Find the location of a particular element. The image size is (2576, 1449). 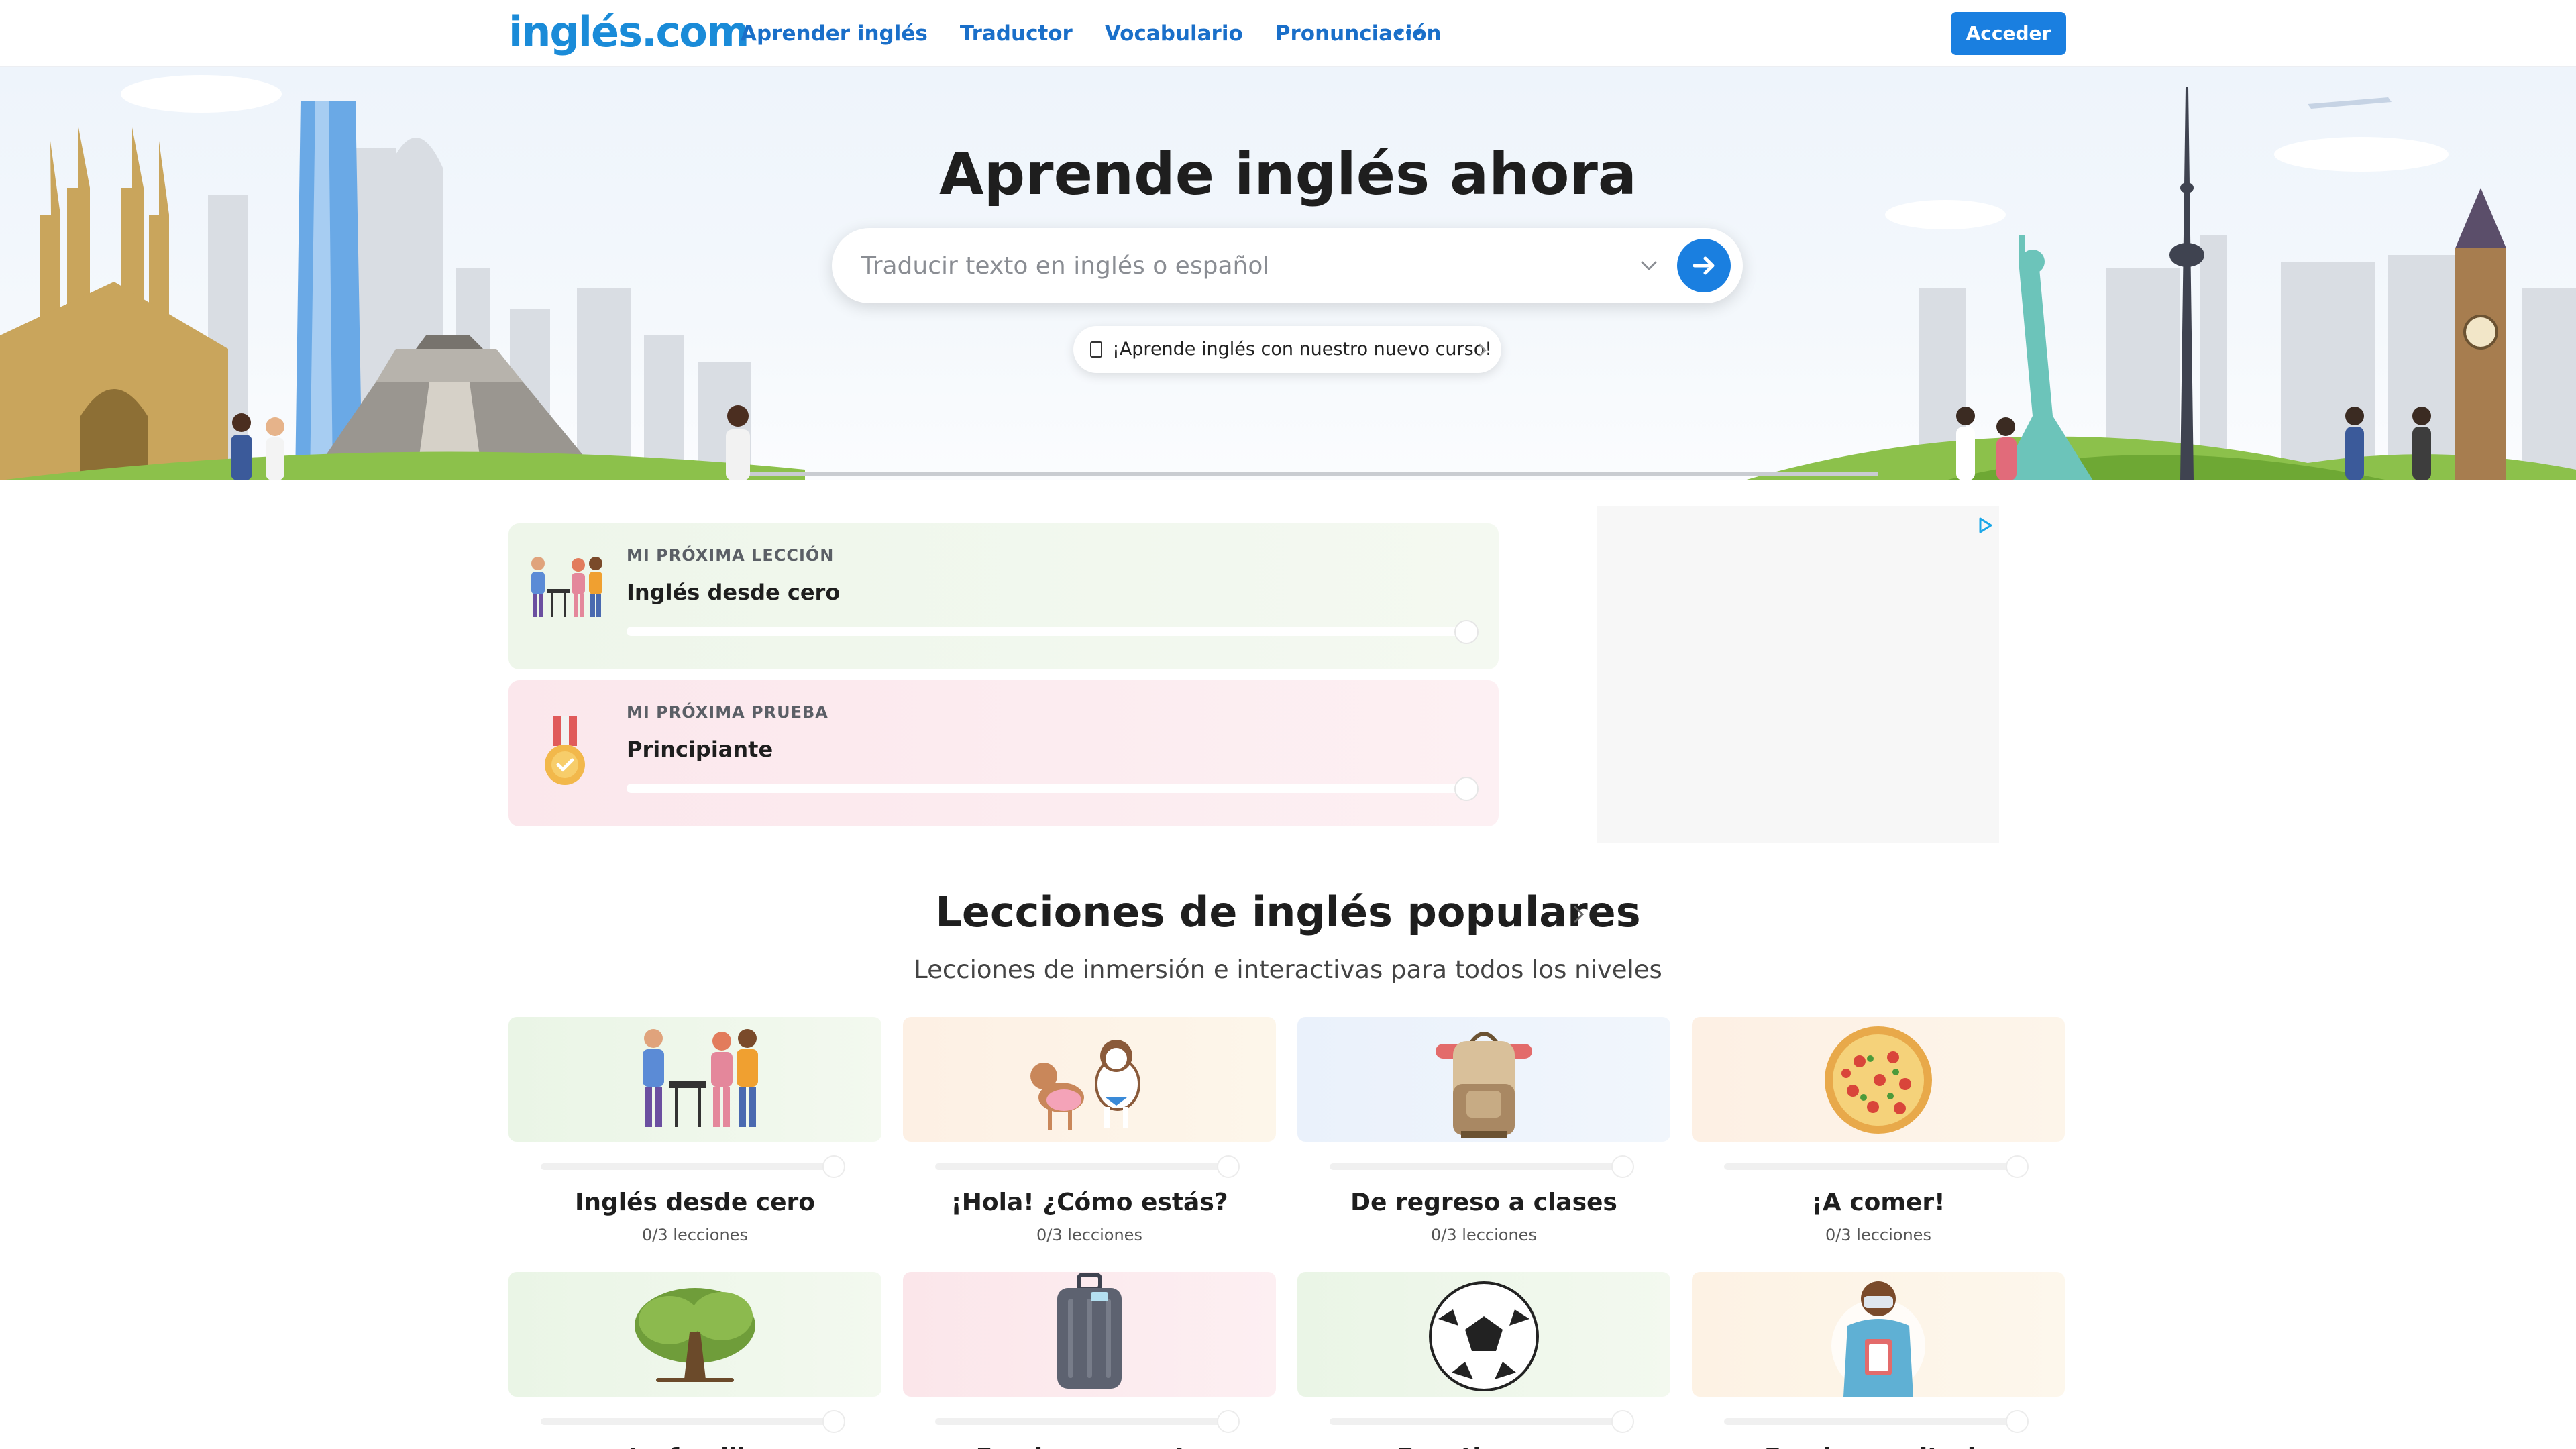

people-bbq-illustration is located at coordinates (694, 1079).